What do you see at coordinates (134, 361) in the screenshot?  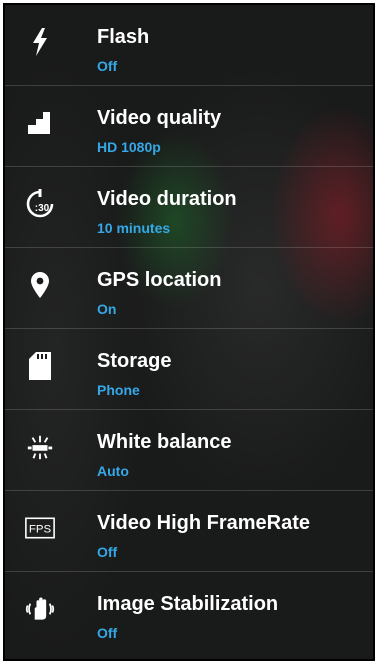 I see `setting-title: Storage` at bounding box center [134, 361].